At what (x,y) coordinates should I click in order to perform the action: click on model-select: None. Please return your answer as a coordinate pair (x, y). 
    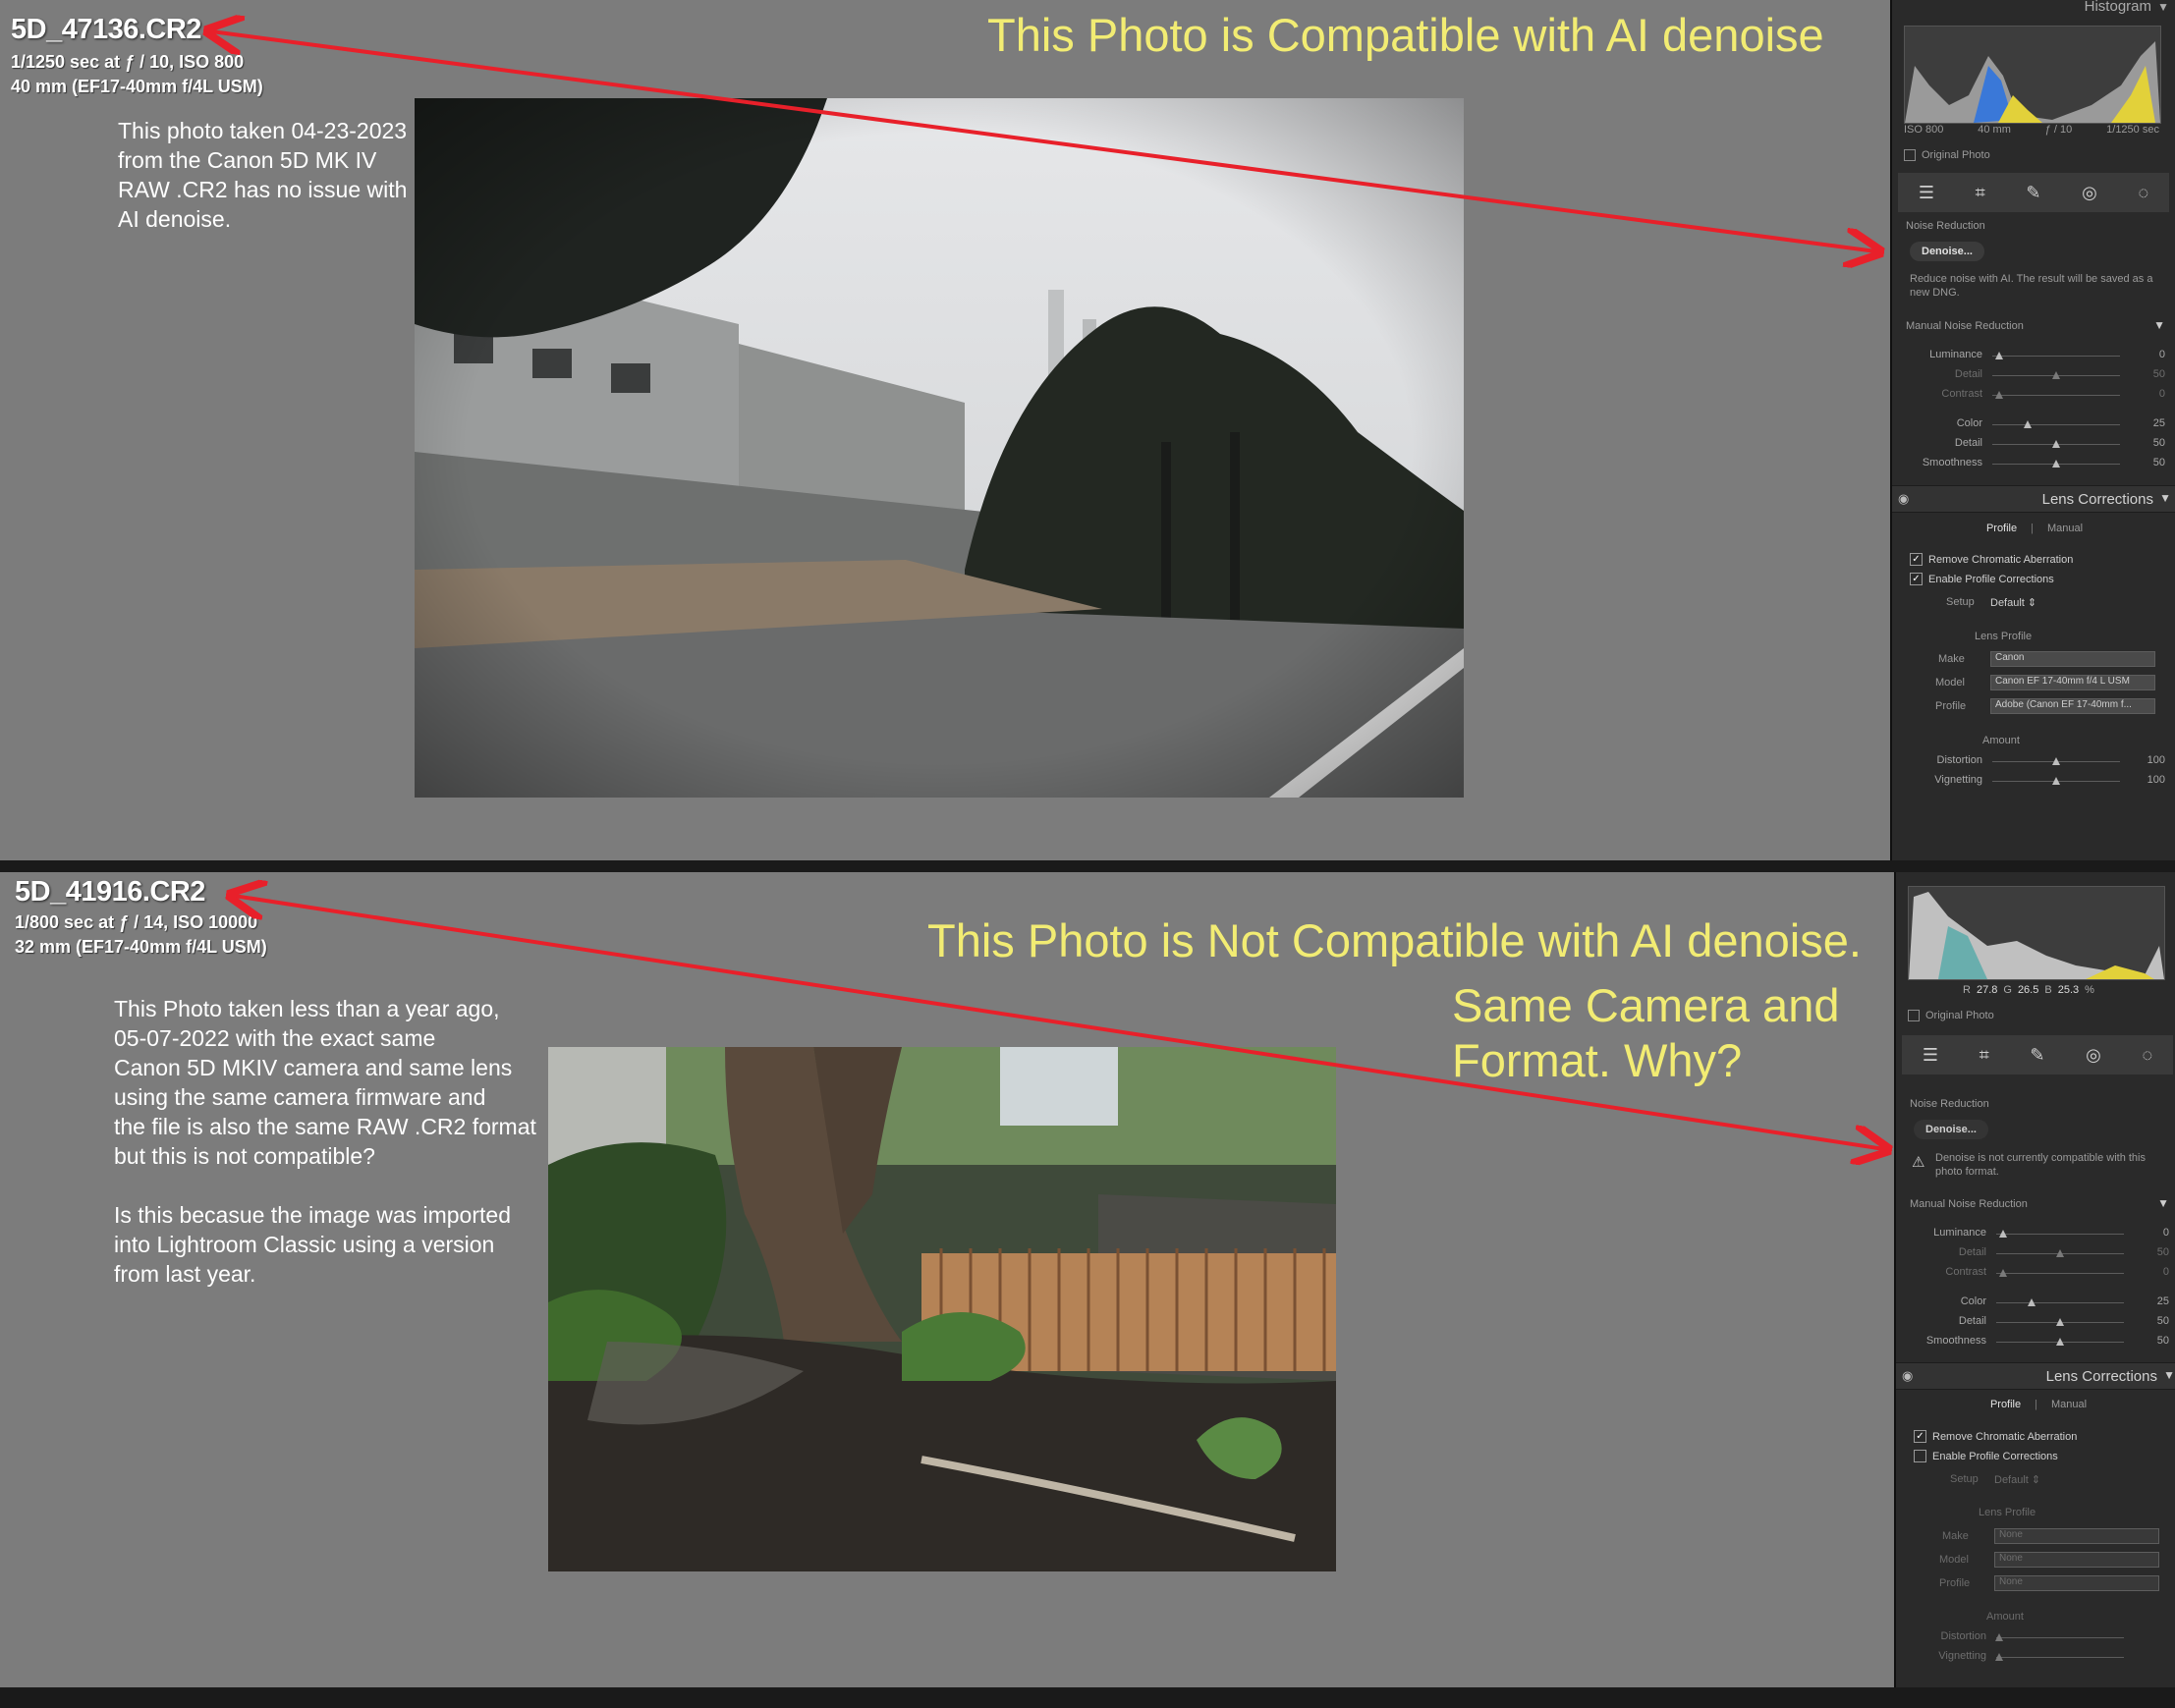
    Looking at the image, I should click on (2076, 1560).